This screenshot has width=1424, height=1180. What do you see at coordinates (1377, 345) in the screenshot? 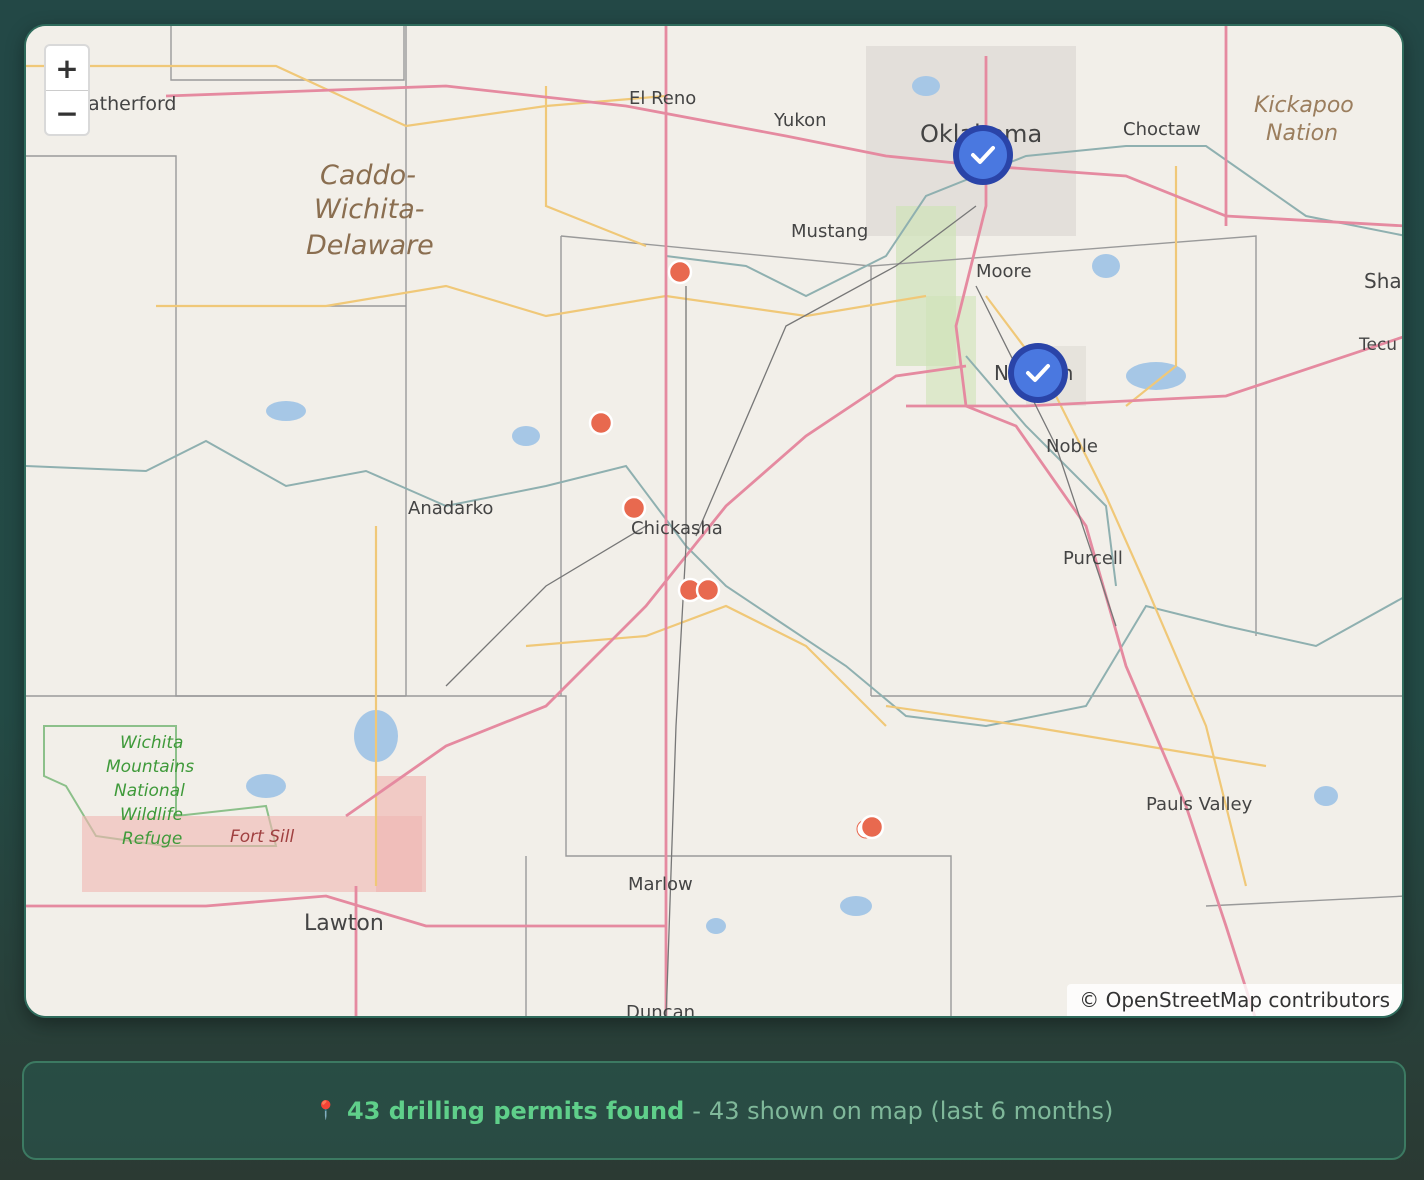
I see `label-tecumseh: Tecu` at bounding box center [1377, 345].